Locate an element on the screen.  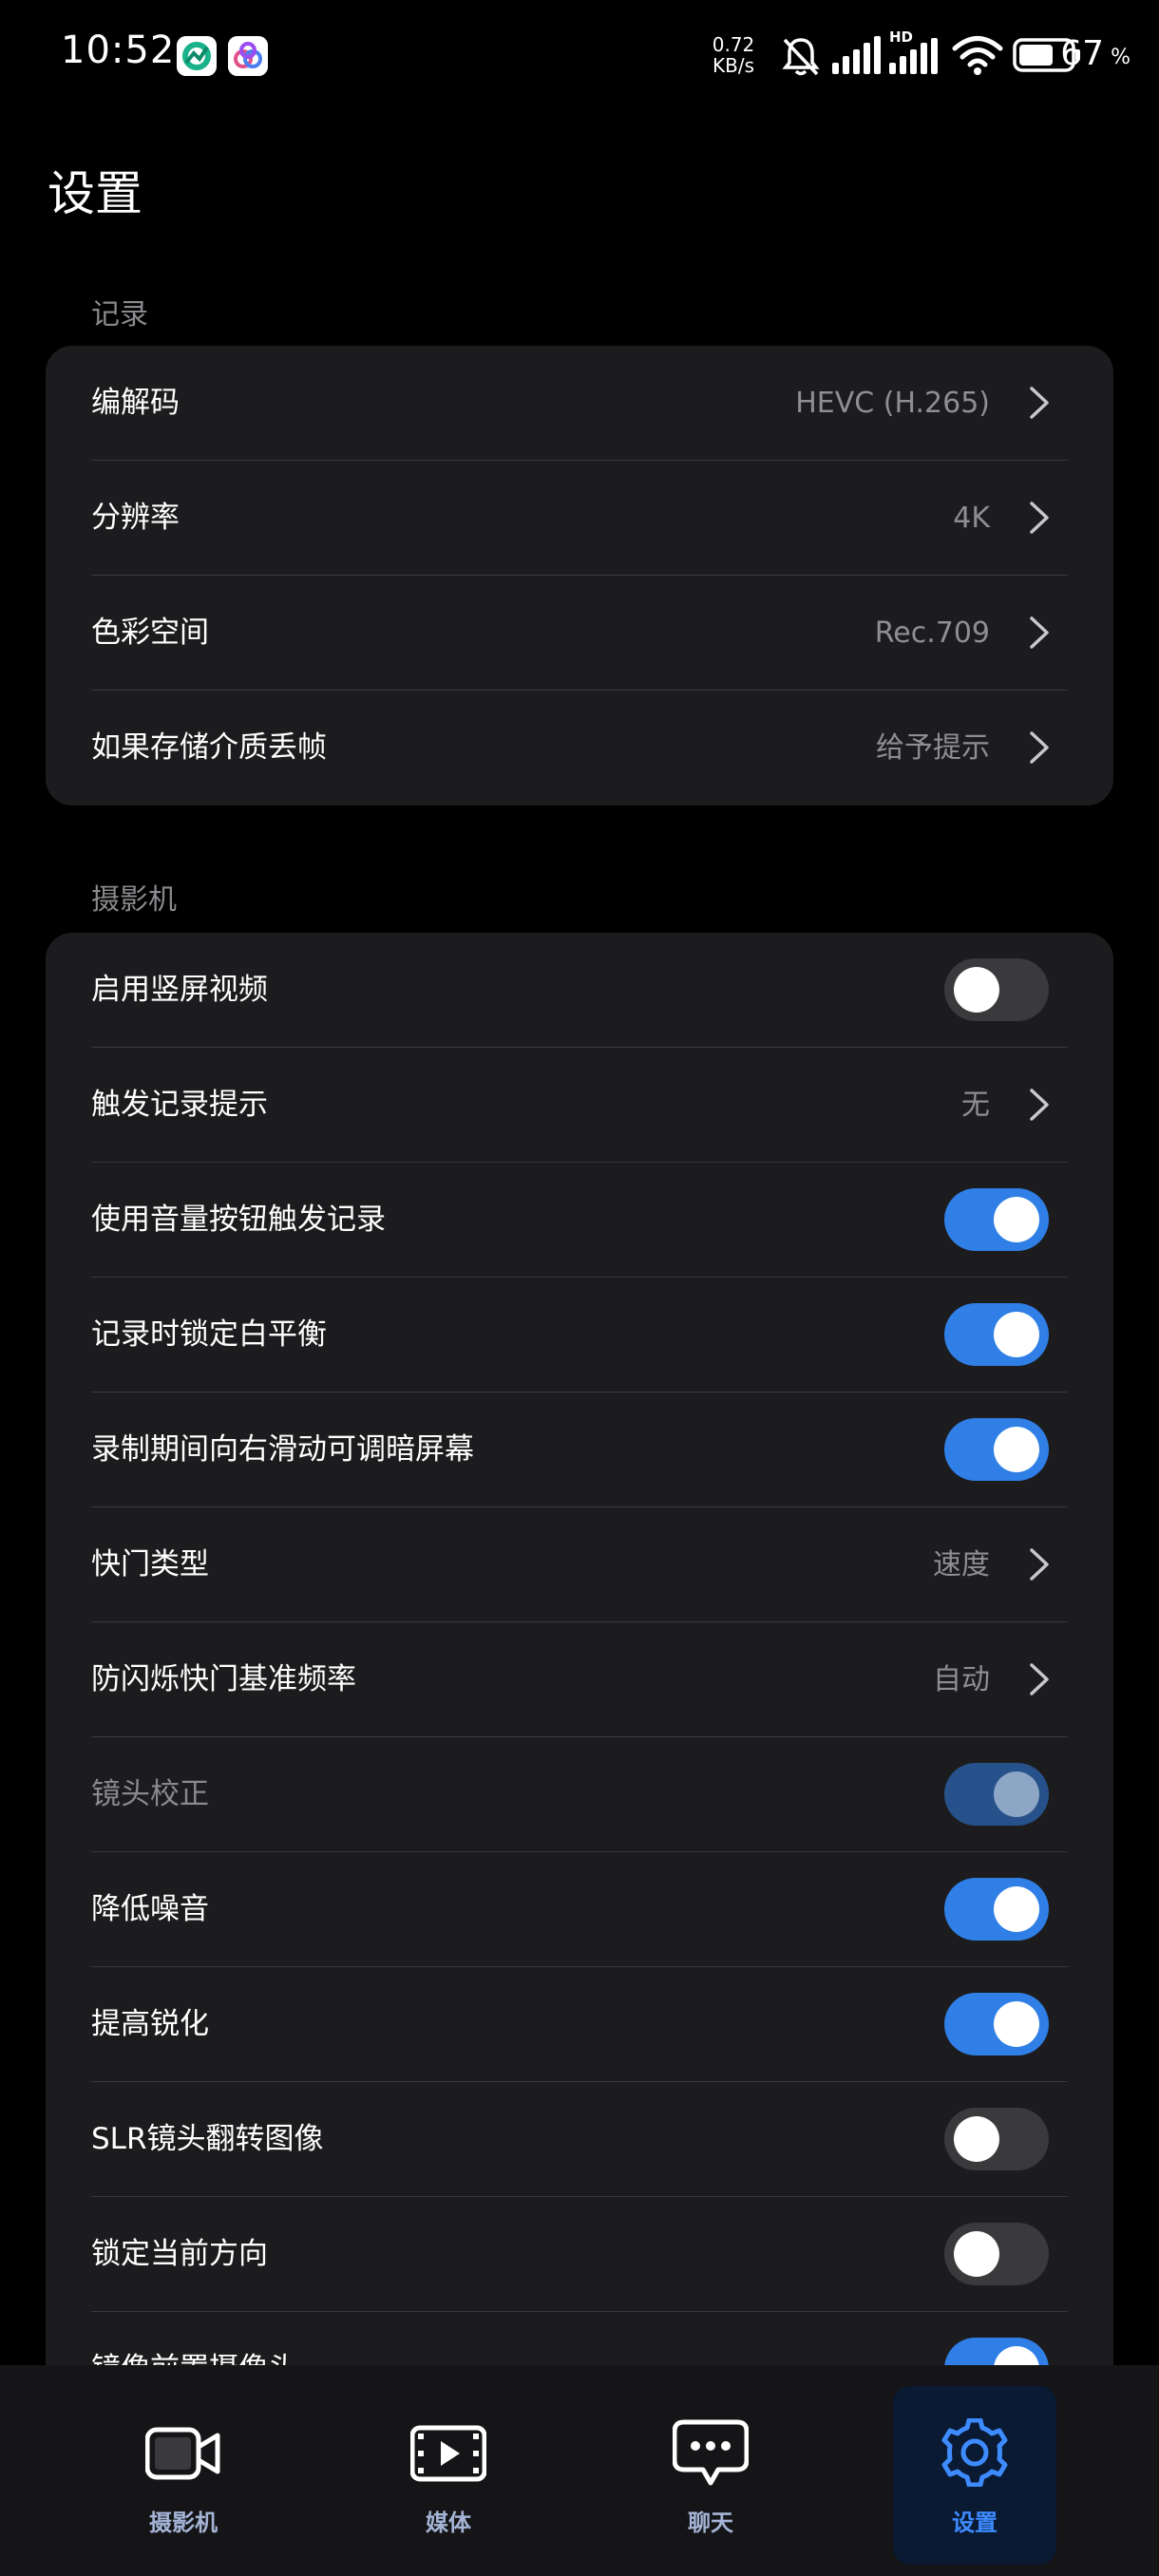
nav-tab-chat: 聊天 is located at coordinates (710, 2475).